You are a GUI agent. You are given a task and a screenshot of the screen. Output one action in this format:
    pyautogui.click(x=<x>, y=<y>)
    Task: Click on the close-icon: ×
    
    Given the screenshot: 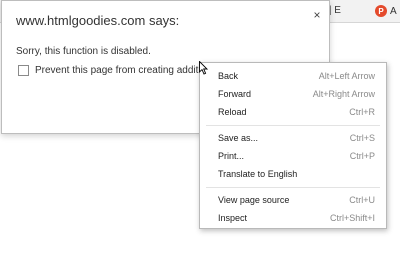 What is the action you would take?
    pyautogui.click(x=317, y=15)
    